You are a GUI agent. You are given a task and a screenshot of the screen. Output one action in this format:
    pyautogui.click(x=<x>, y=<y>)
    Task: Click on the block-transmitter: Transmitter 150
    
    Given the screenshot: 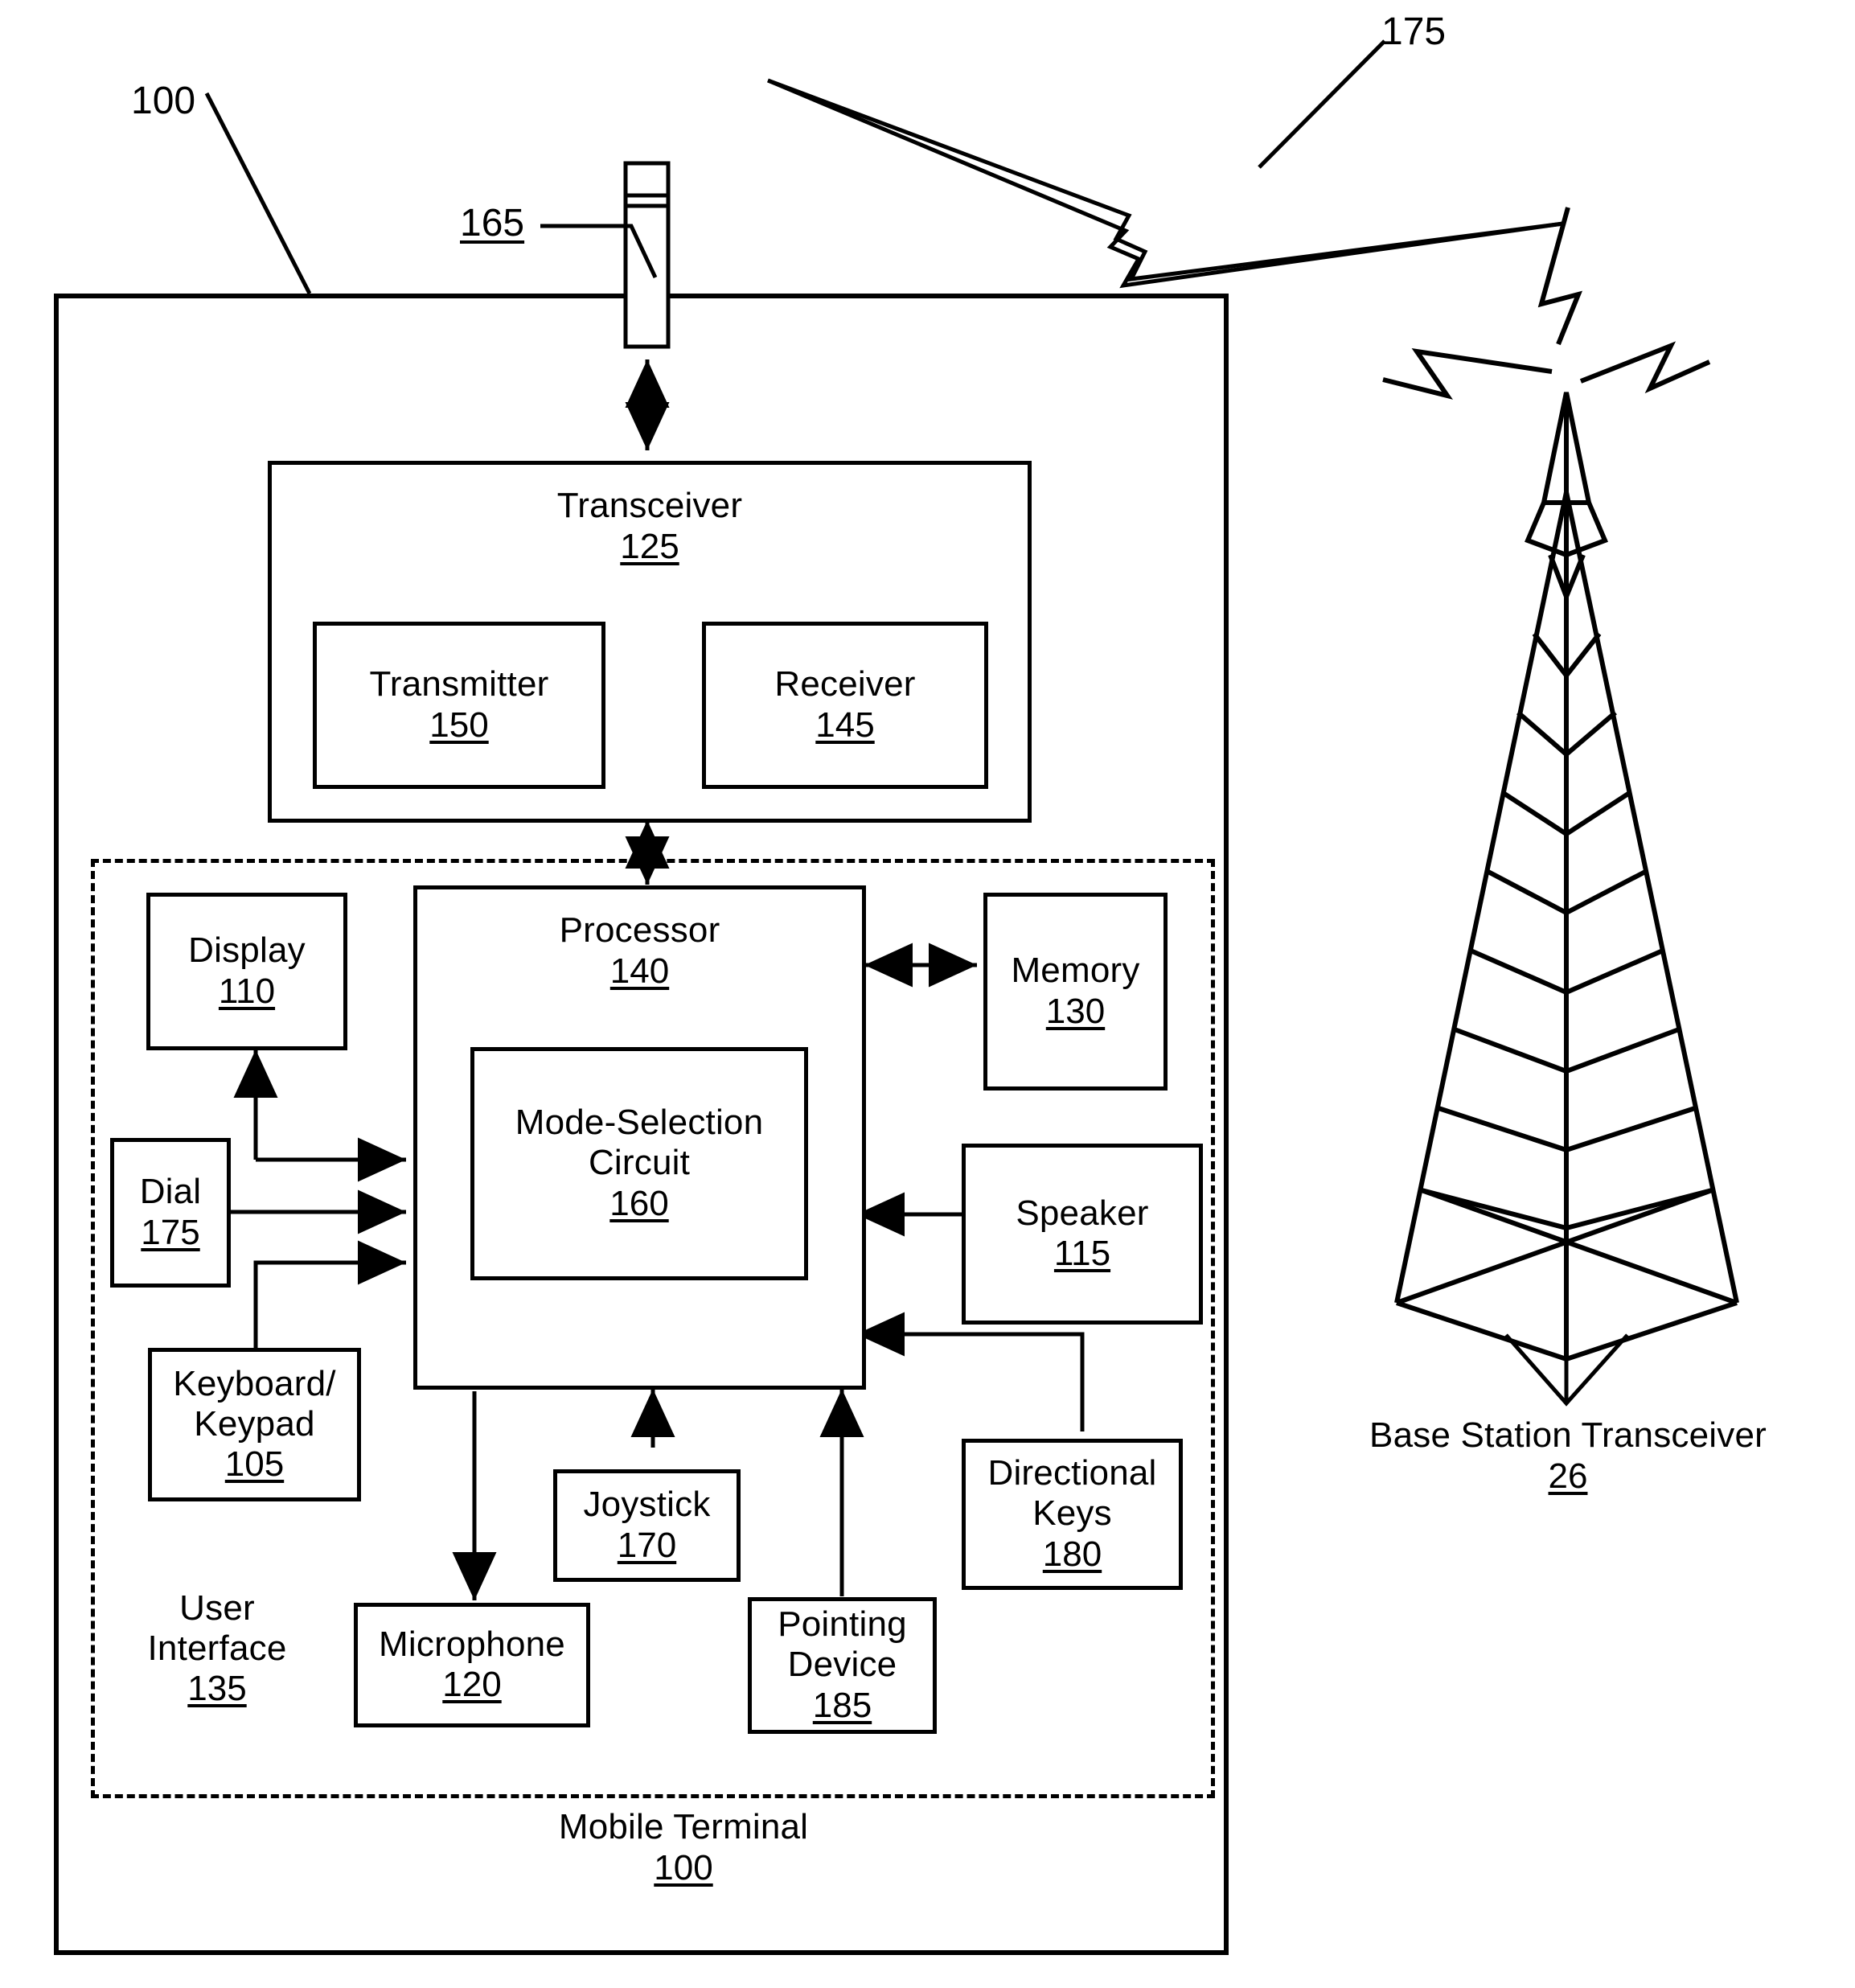 What is the action you would take?
    pyautogui.click(x=459, y=705)
    